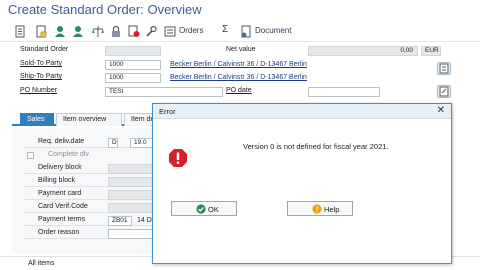  What do you see at coordinates (191, 30) in the screenshot?
I see `orders-button: Orders` at bounding box center [191, 30].